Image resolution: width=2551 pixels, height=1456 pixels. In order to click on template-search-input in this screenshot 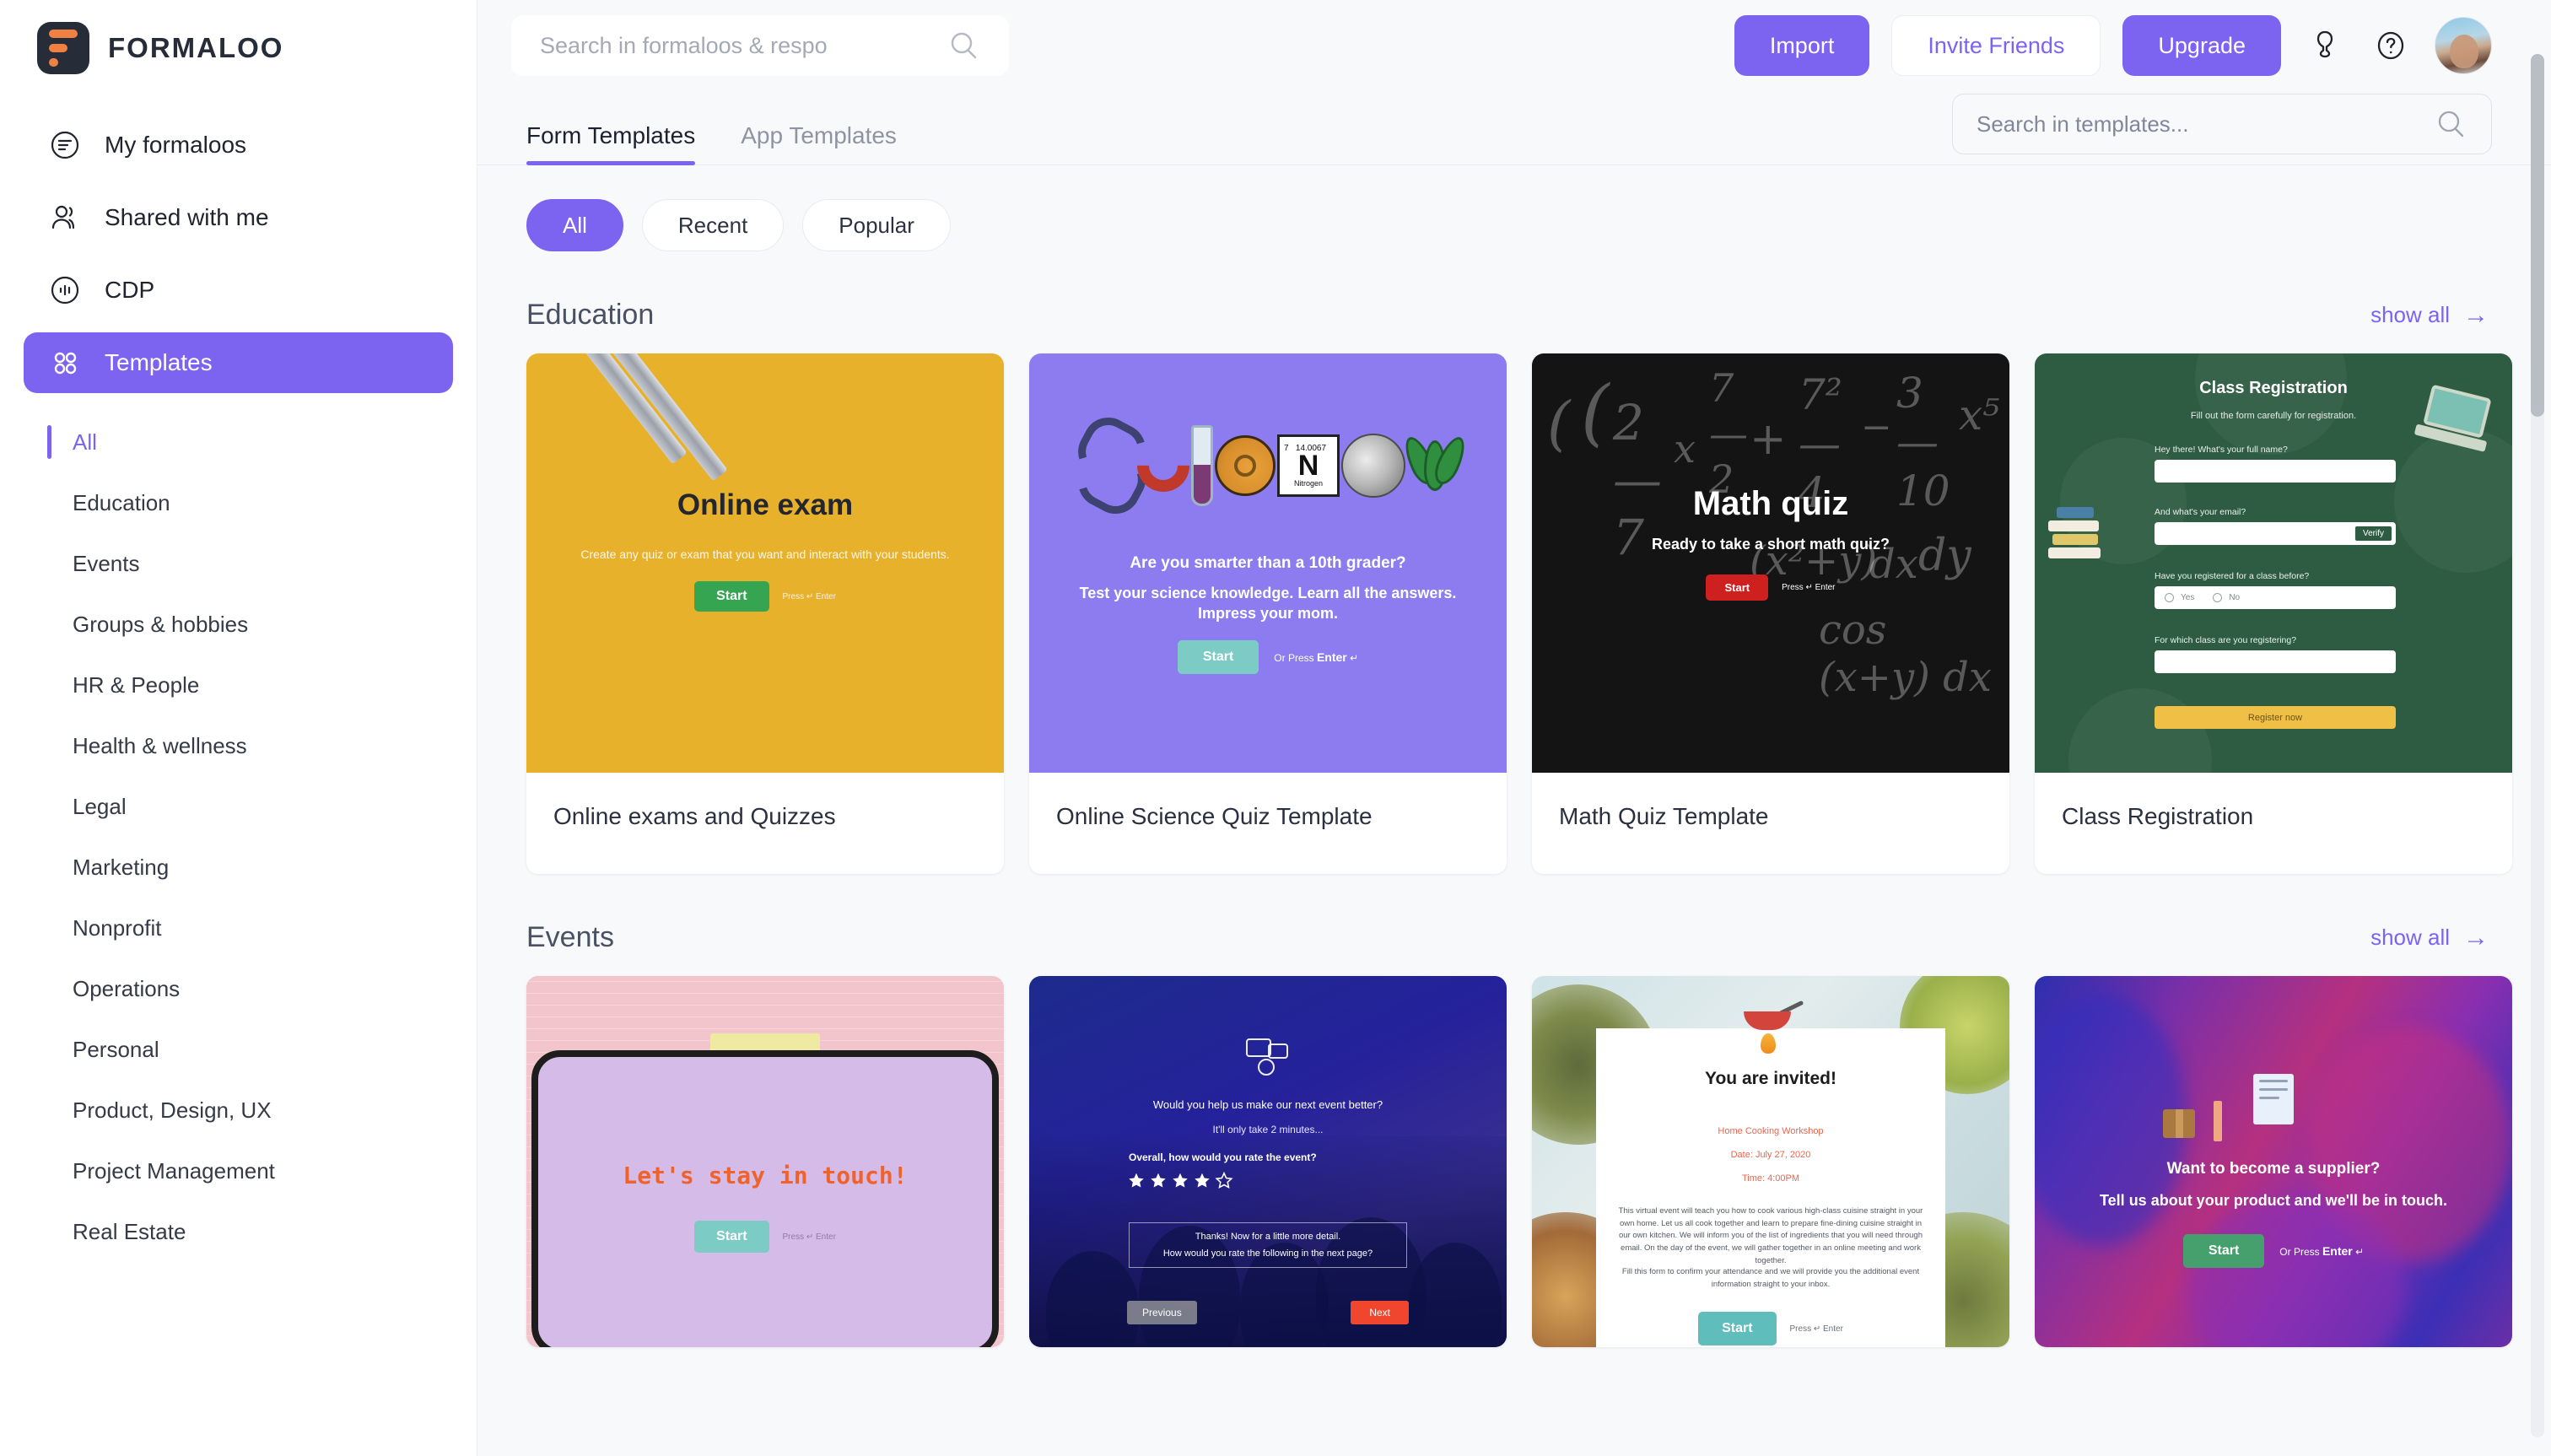, I will do `click(2196, 125)`.